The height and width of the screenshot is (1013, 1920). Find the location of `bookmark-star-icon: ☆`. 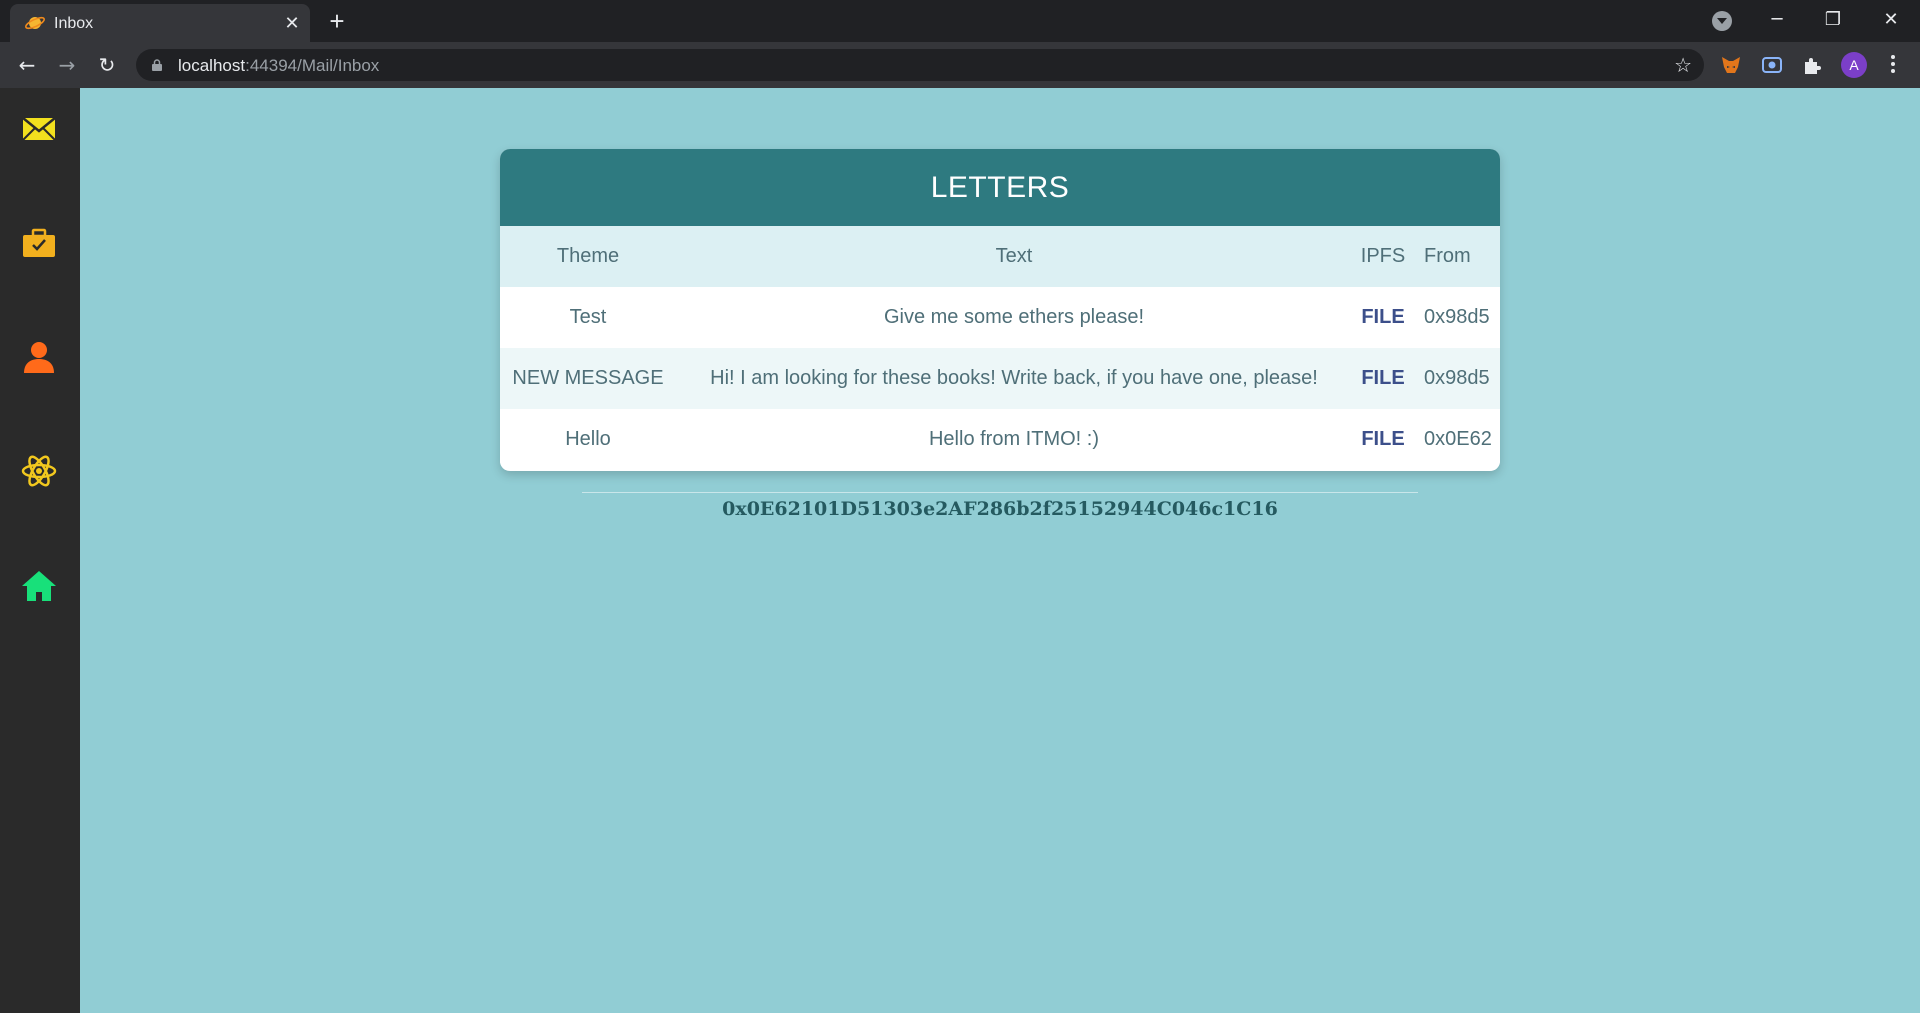

bookmark-star-icon: ☆ is located at coordinates (1683, 65).